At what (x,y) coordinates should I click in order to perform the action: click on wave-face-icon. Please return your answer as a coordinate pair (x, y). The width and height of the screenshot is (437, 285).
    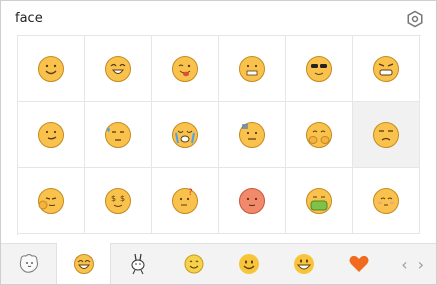
    Looking at the image, I should click on (51, 200).